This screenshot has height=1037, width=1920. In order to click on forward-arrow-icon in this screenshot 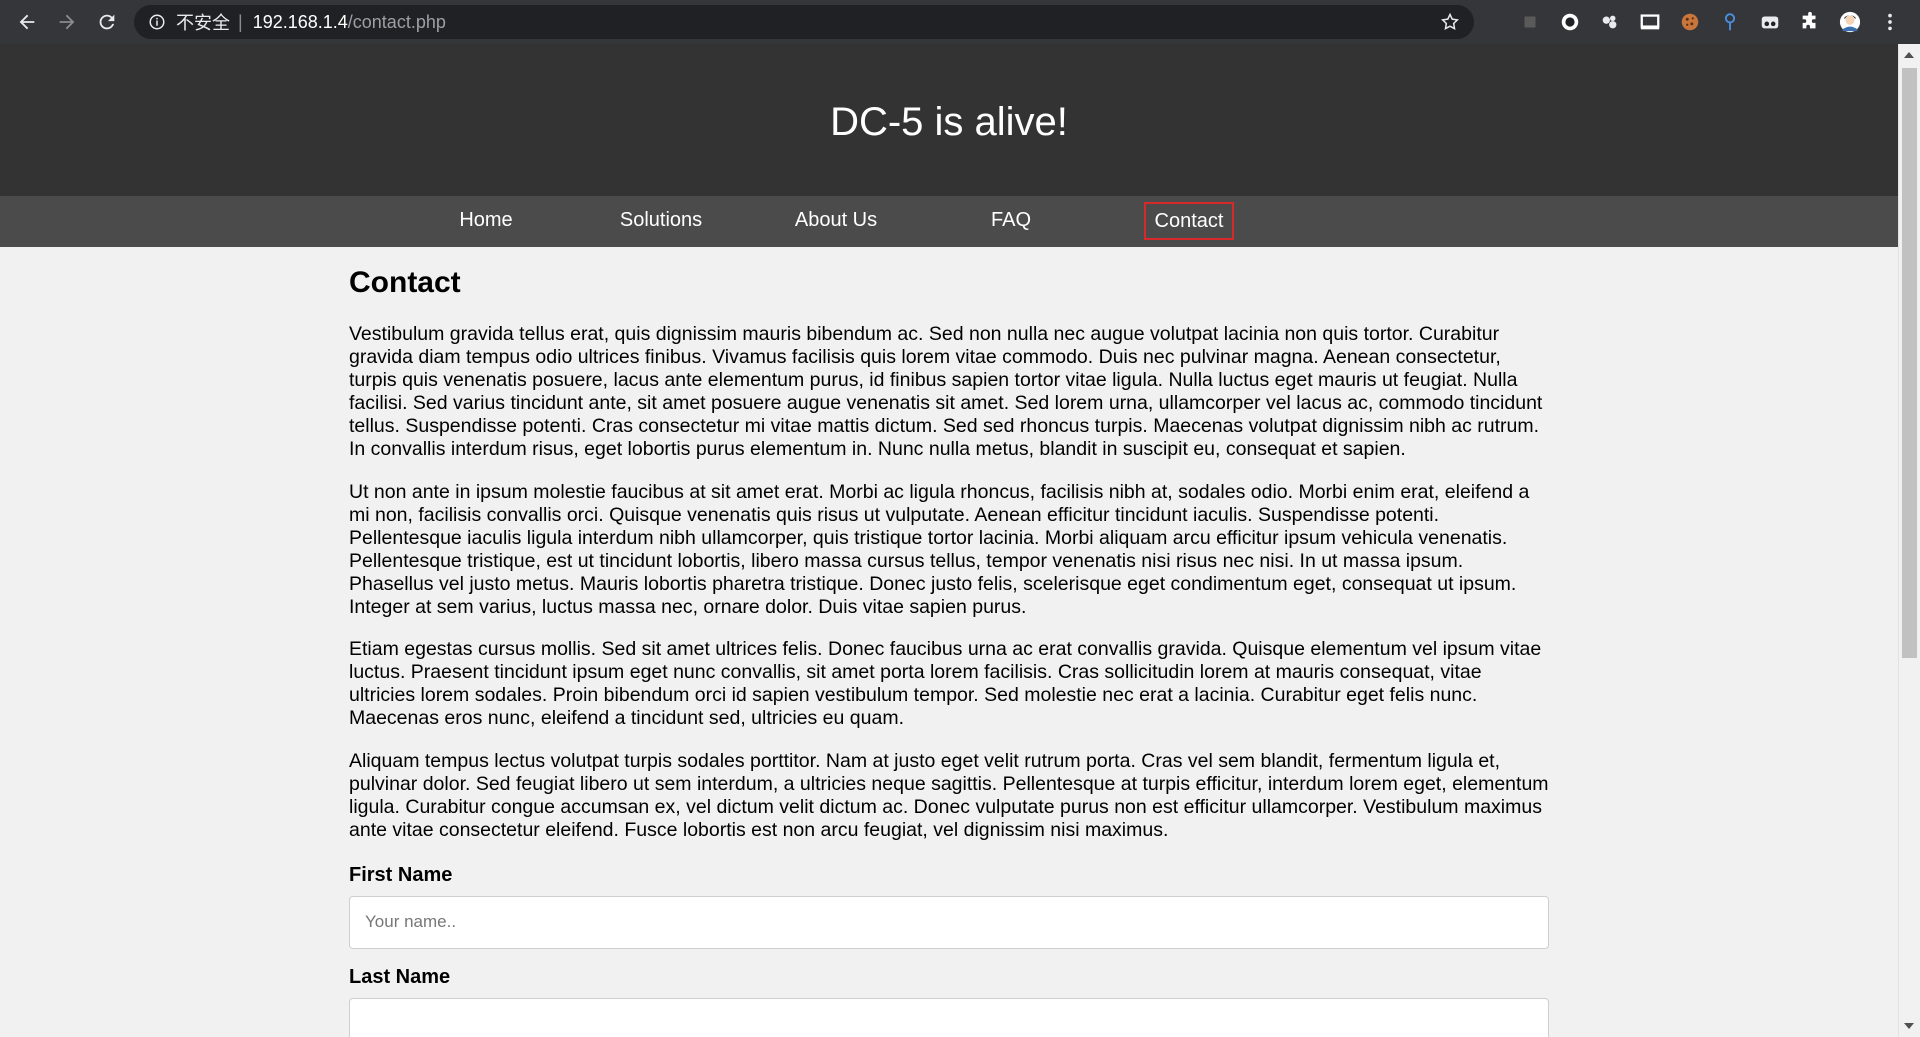, I will do `click(67, 22)`.